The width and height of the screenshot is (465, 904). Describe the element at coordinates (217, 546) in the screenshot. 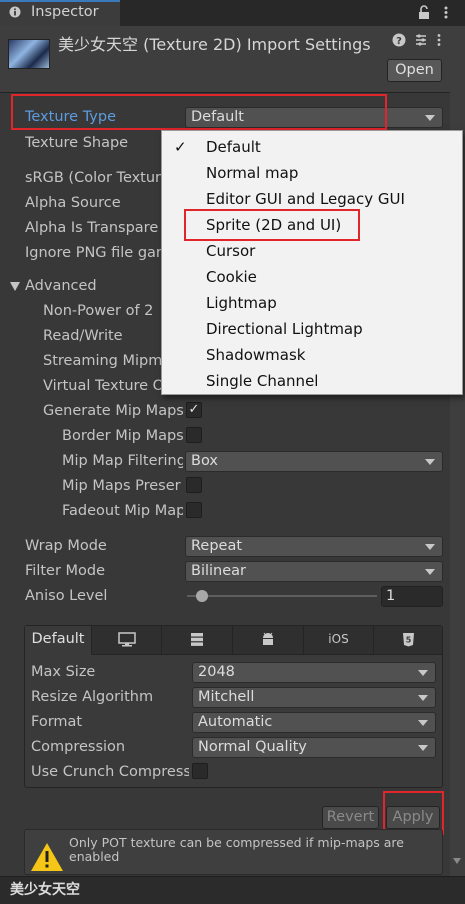

I see `wrap-mode-value: Repeat` at that location.